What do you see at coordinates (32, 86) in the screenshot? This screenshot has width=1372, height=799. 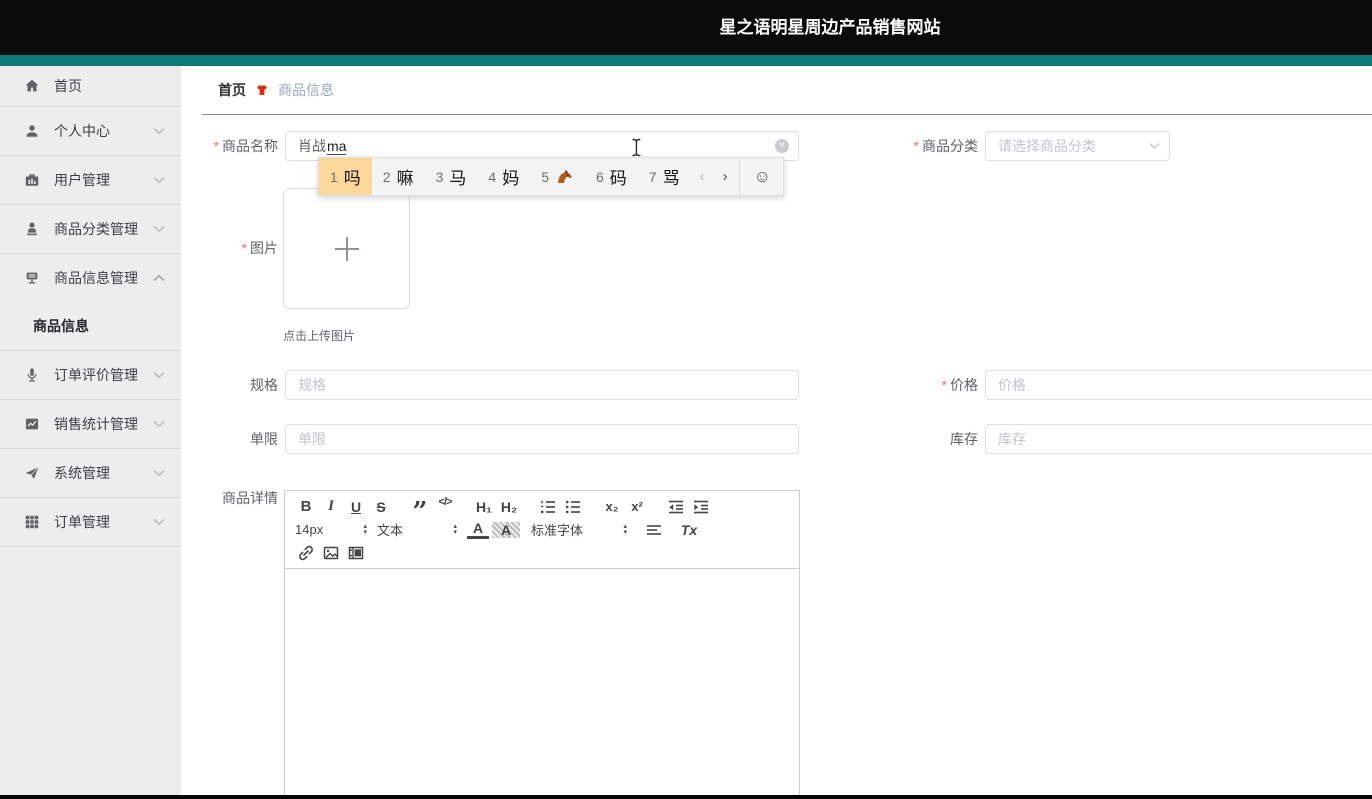 I see `home-icon` at bounding box center [32, 86].